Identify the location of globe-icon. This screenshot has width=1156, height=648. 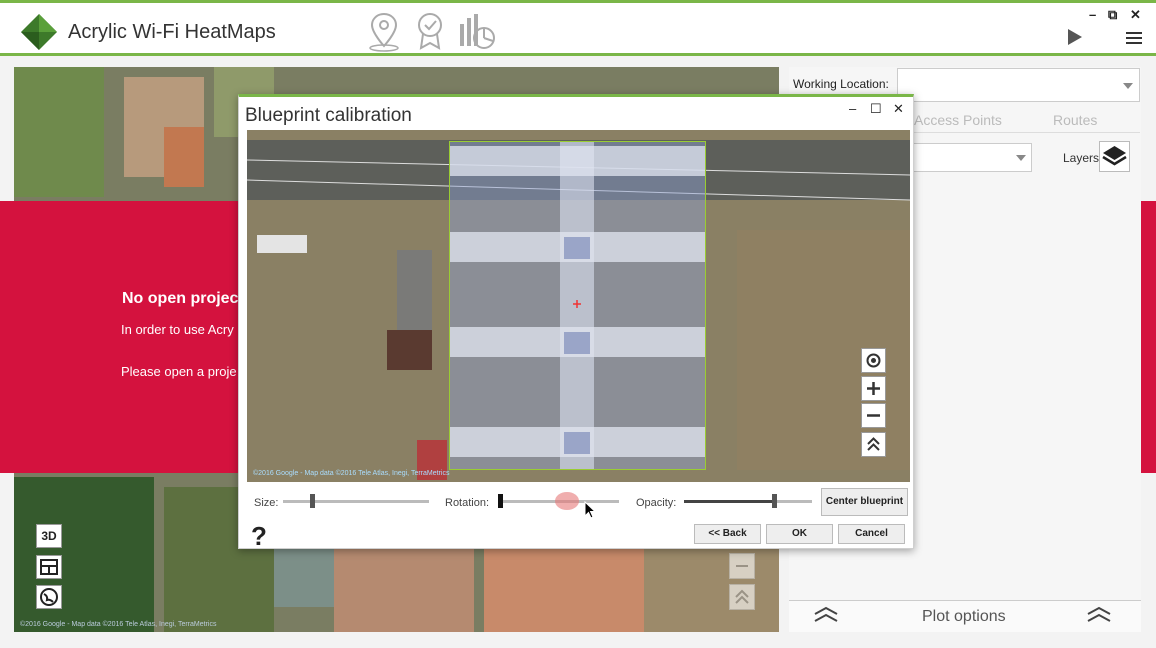
(49, 597).